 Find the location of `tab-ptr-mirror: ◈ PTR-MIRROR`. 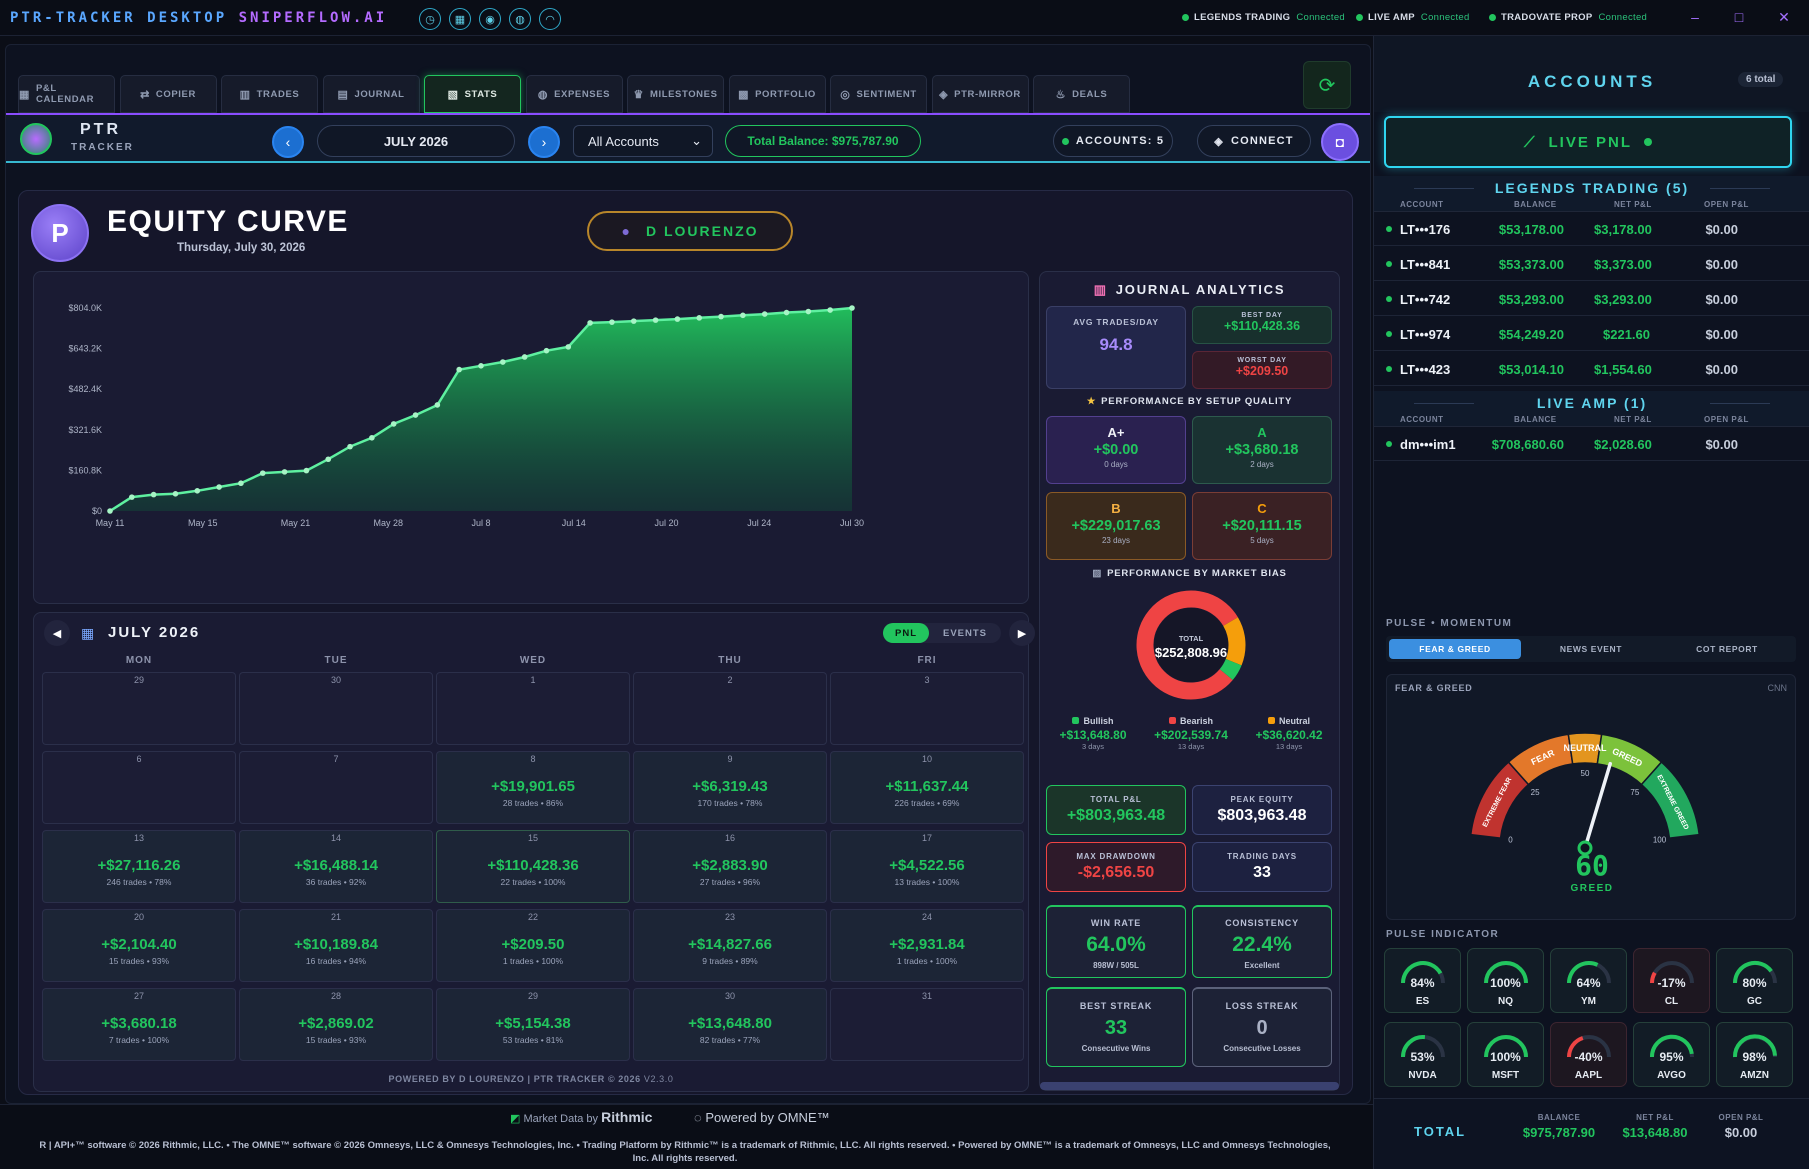

tab-ptr-mirror: ◈ PTR-MIRROR is located at coordinates (980, 94).